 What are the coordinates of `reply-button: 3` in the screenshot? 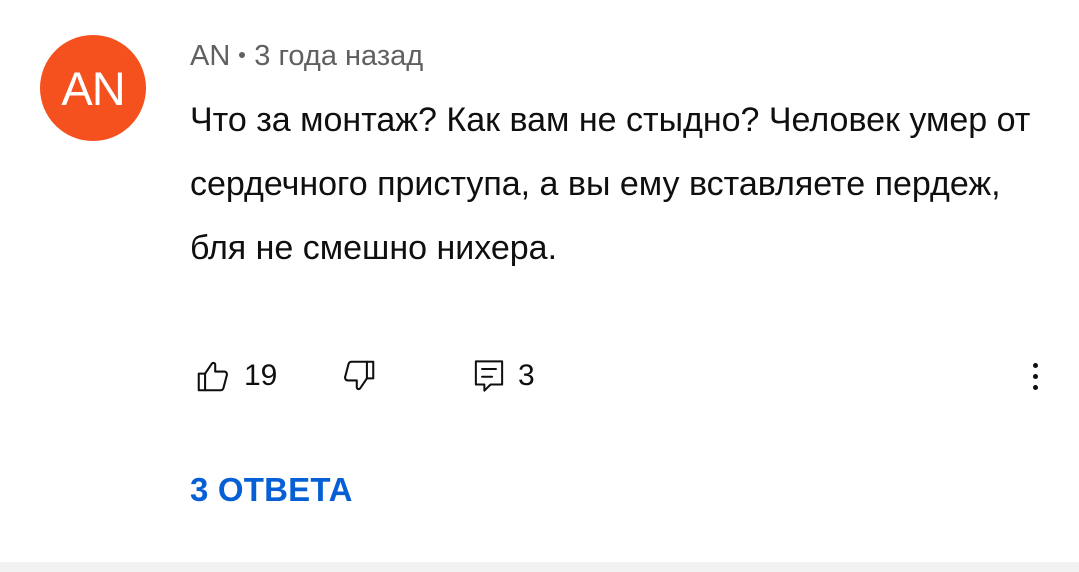 It's located at (503, 376).